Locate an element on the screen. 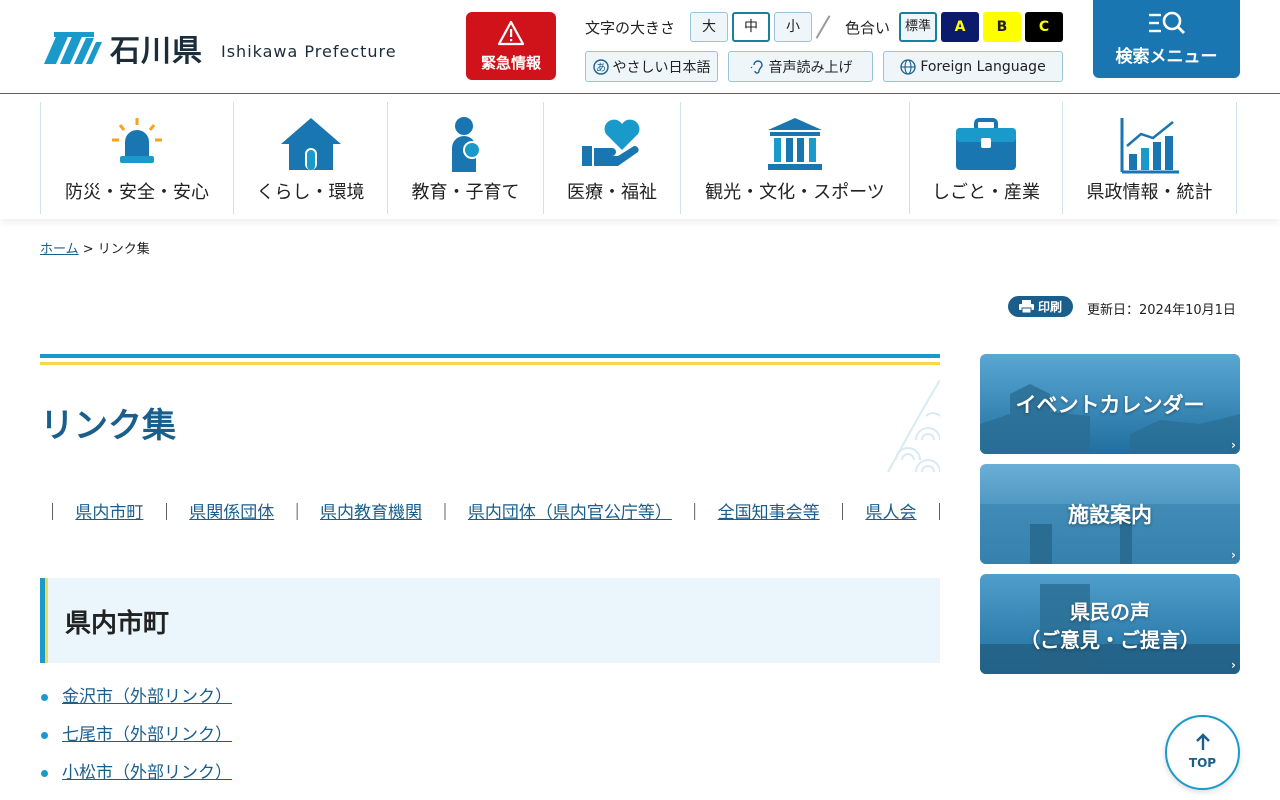  nav-item-medical-welfare: 医療・福祉 is located at coordinates (611, 158).